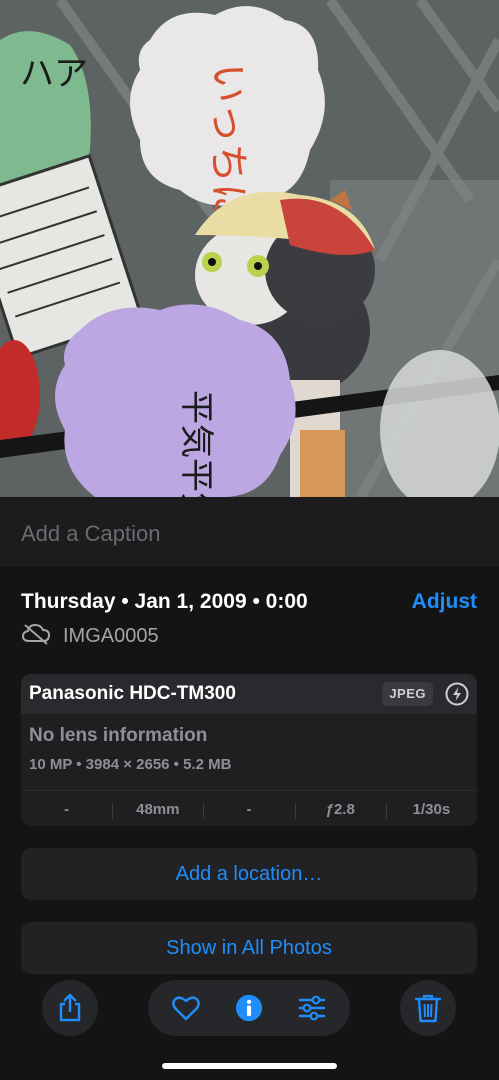 This screenshot has width=499, height=1080. I want to click on sliders-icon, so click(312, 1008).